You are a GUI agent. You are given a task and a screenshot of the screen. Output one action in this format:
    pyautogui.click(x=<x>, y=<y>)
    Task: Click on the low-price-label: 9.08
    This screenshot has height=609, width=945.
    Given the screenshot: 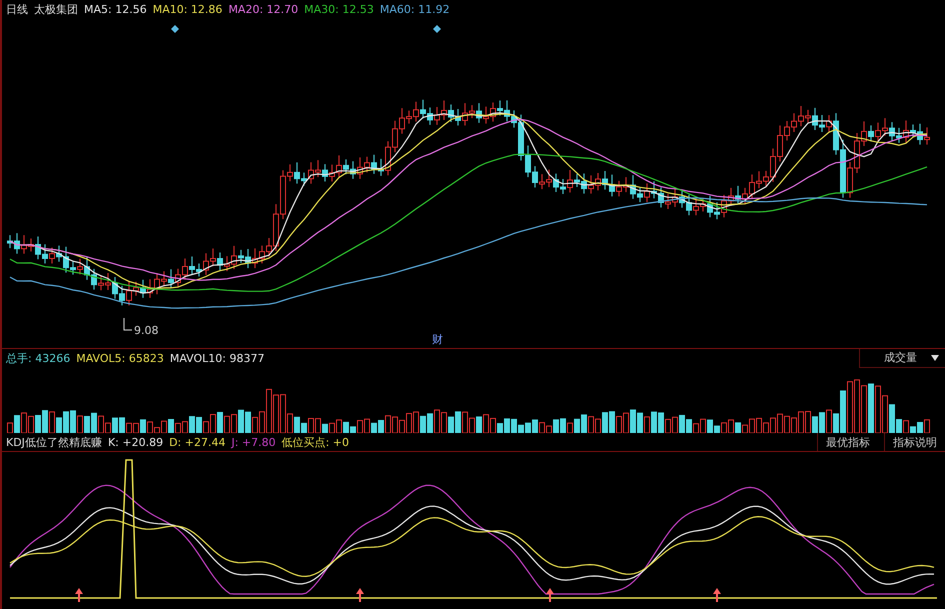 What is the action you would take?
    pyautogui.click(x=146, y=330)
    